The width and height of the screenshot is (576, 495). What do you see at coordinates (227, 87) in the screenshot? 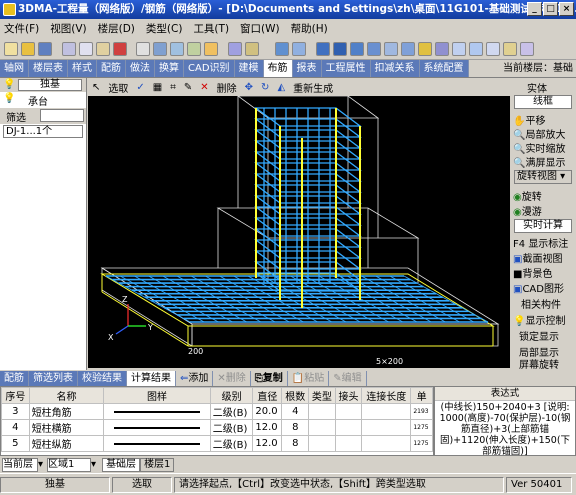
I see `delete-button: 删除` at bounding box center [227, 87].